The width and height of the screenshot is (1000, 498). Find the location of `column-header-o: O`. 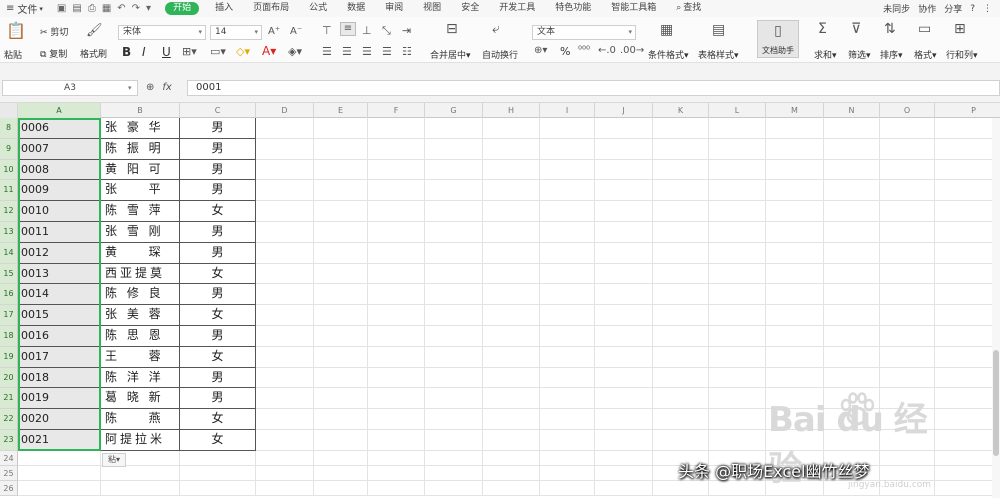

column-header-o: O is located at coordinates (907, 110).